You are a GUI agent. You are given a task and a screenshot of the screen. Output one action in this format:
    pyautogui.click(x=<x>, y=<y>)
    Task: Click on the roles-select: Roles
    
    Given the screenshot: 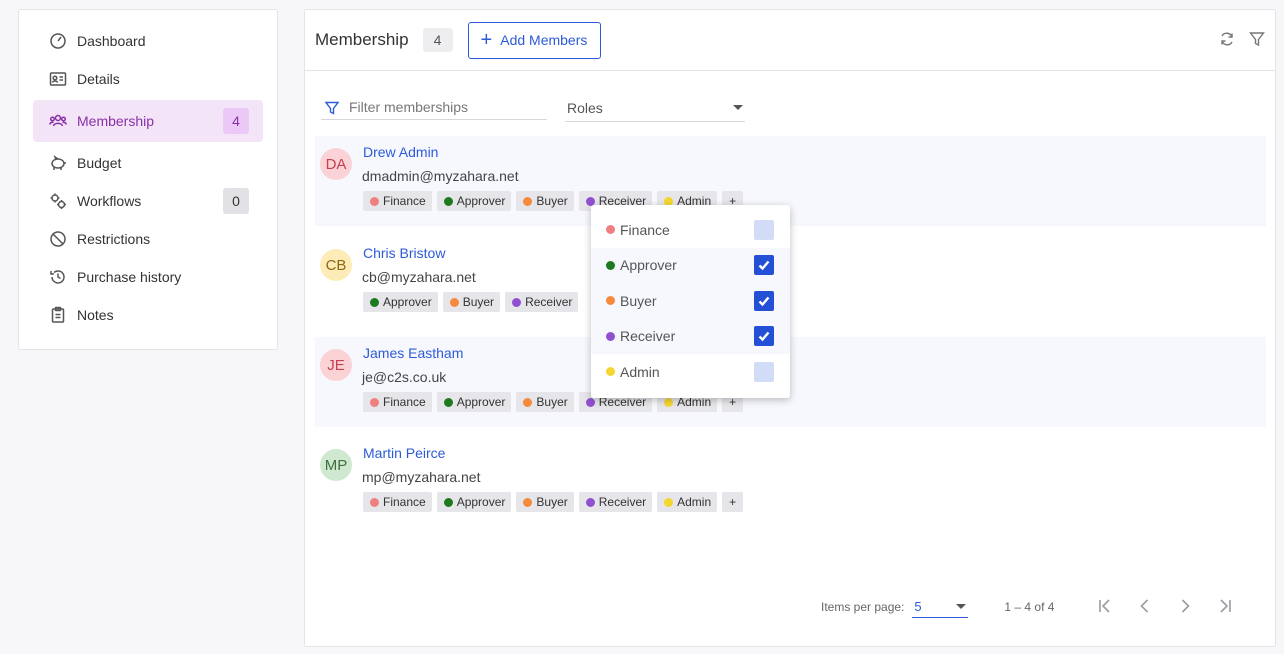 What is the action you would take?
    pyautogui.click(x=655, y=108)
    